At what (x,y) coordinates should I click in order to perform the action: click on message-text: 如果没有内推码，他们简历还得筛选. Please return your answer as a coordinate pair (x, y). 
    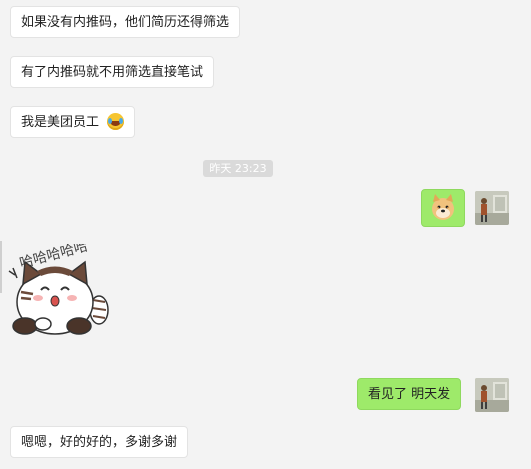
    Looking at the image, I should click on (125, 22).